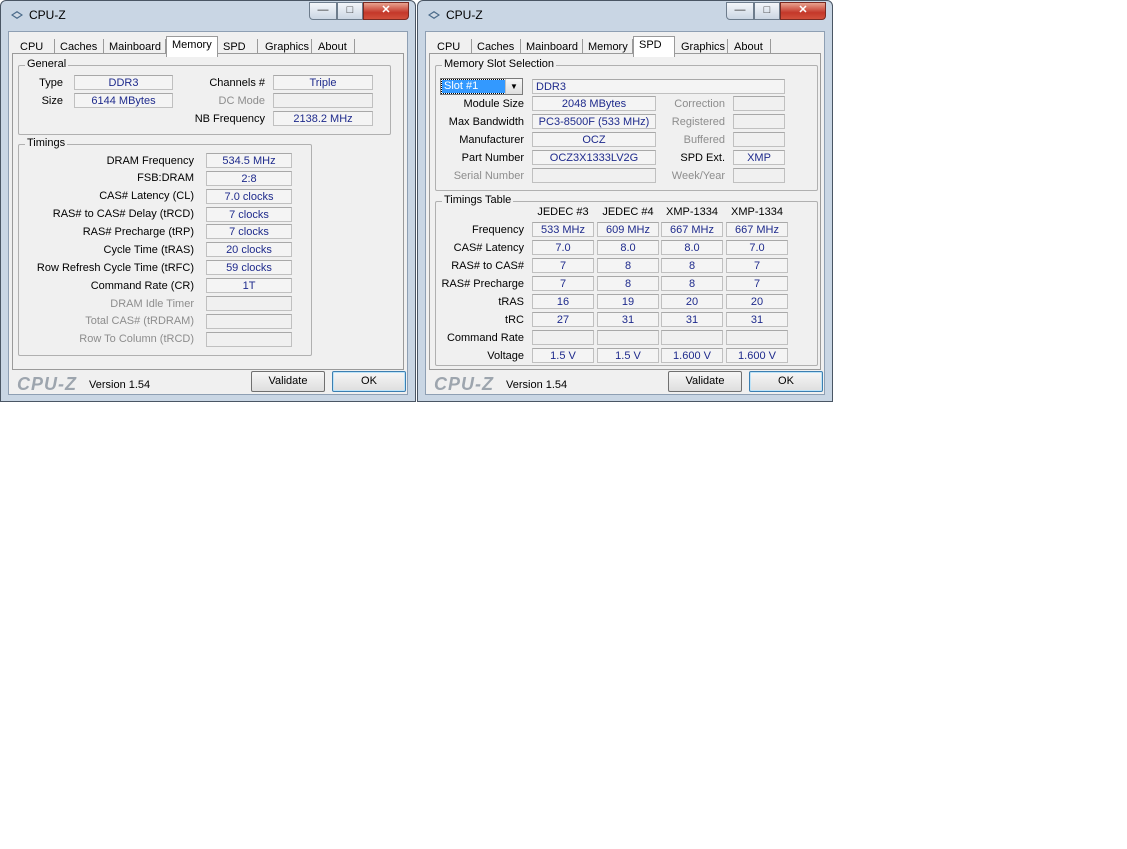 The height and width of the screenshot is (849, 1127). Describe the element at coordinates (499, 64) in the screenshot. I see `memory-slot-group-label: Memory Slot Selection` at that location.